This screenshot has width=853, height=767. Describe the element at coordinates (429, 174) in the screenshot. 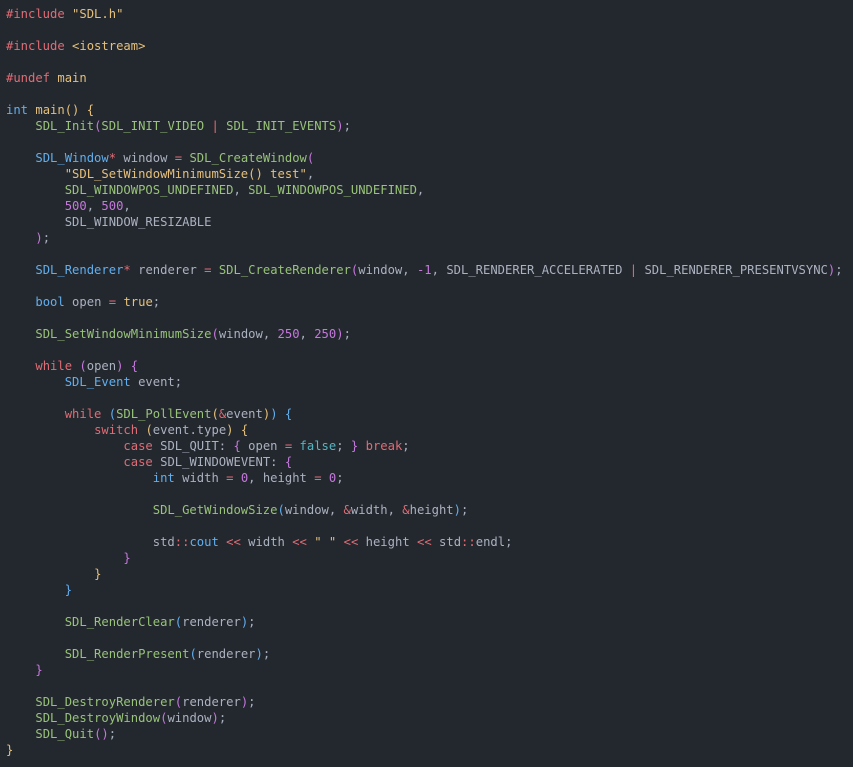

I see `code-line: "SDL_SetWindowMinimumSize() test",` at that location.